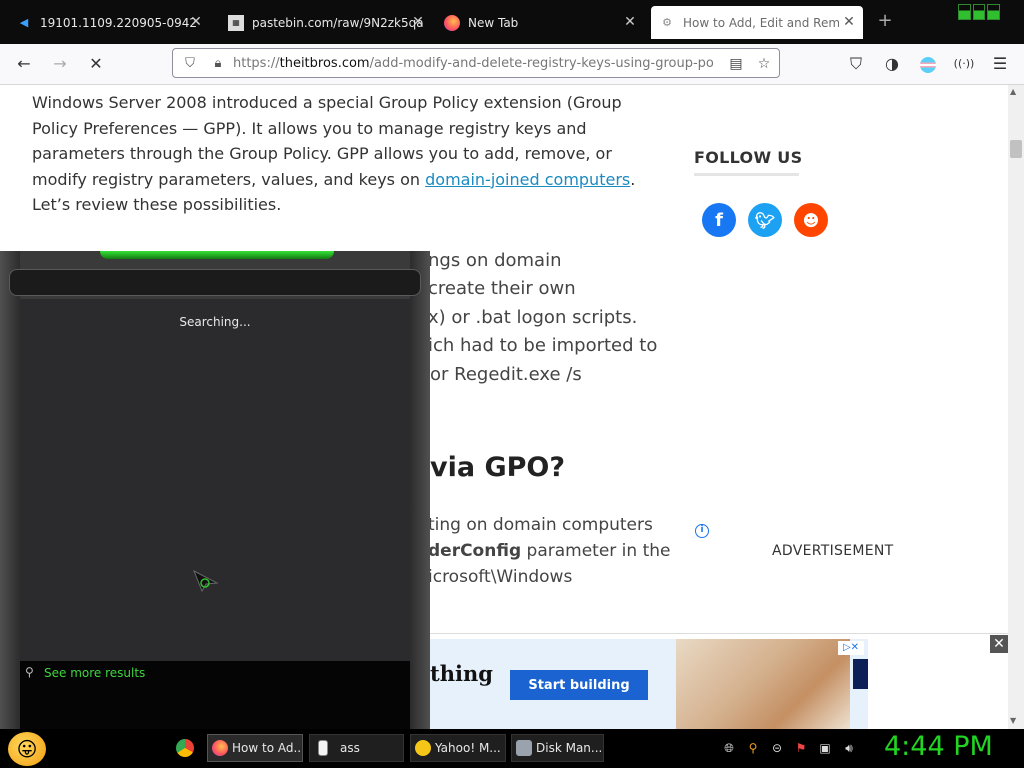 This screenshot has width=1024, height=768. What do you see at coordinates (649, 684) in the screenshot?
I see `banner-ad-content: thing Start building yith ▷✕` at bounding box center [649, 684].